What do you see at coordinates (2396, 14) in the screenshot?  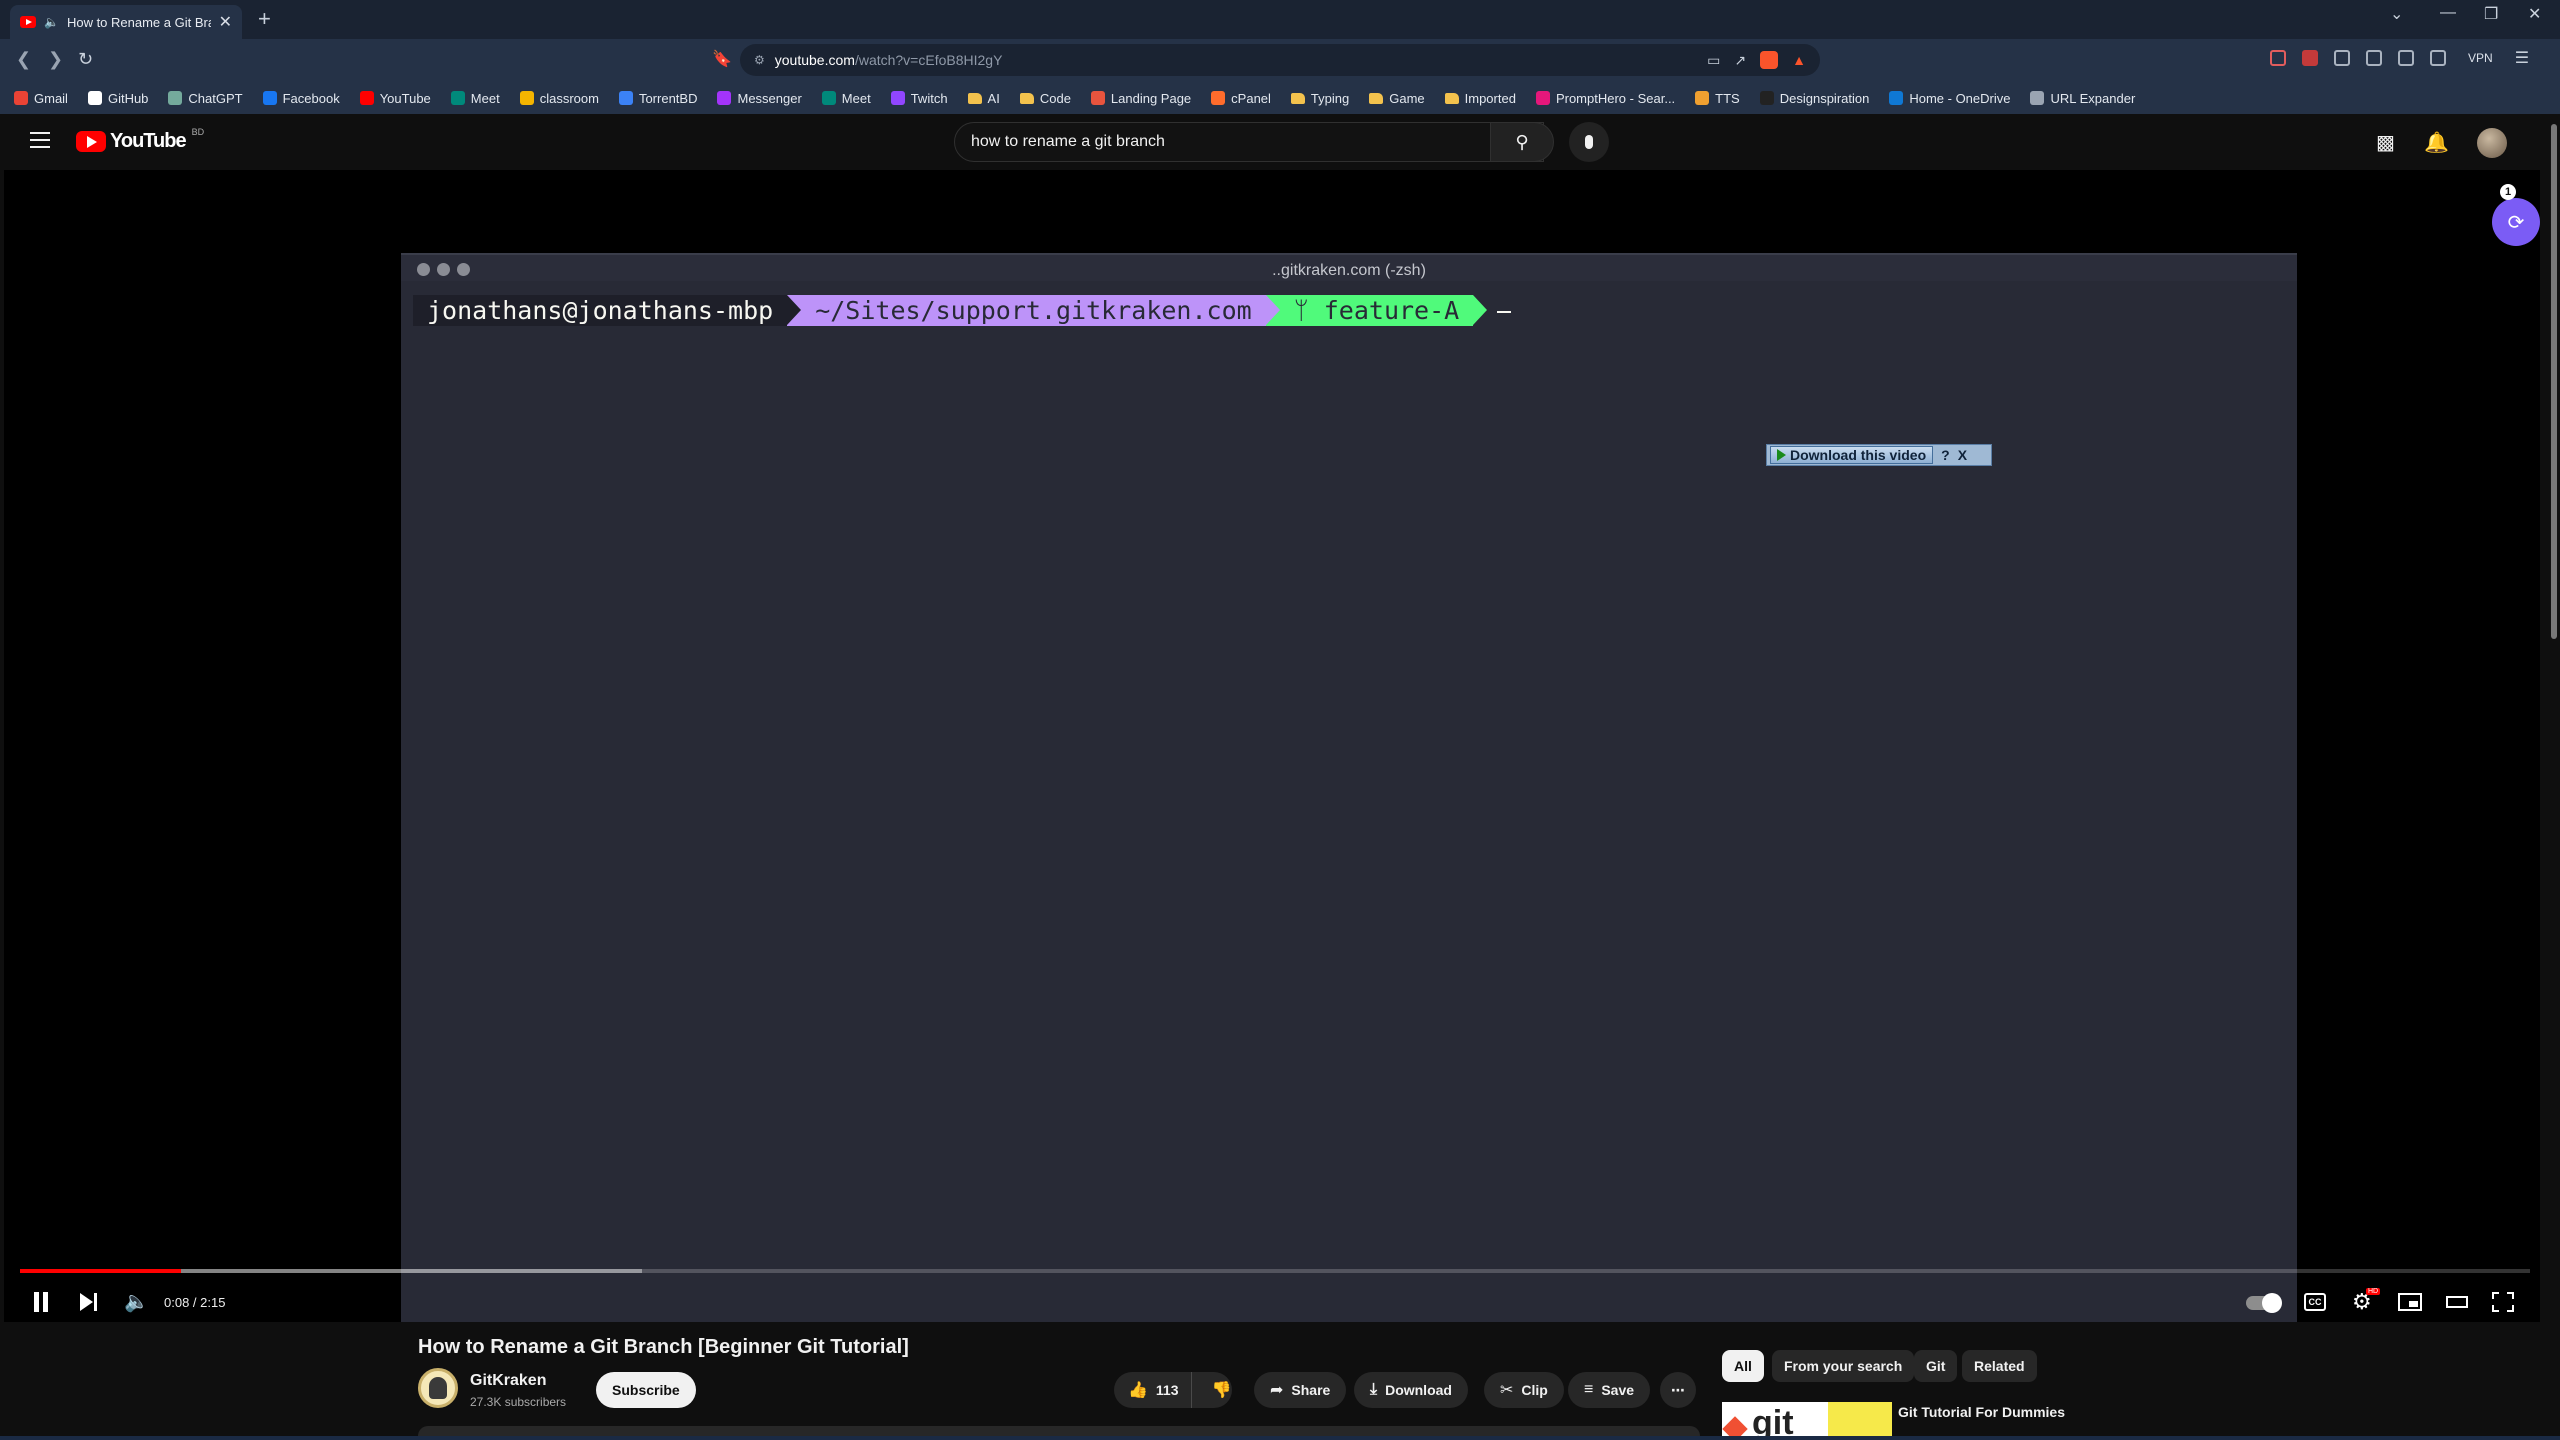 I see `tab-search-icon: ⌄` at bounding box center [2396, 14].